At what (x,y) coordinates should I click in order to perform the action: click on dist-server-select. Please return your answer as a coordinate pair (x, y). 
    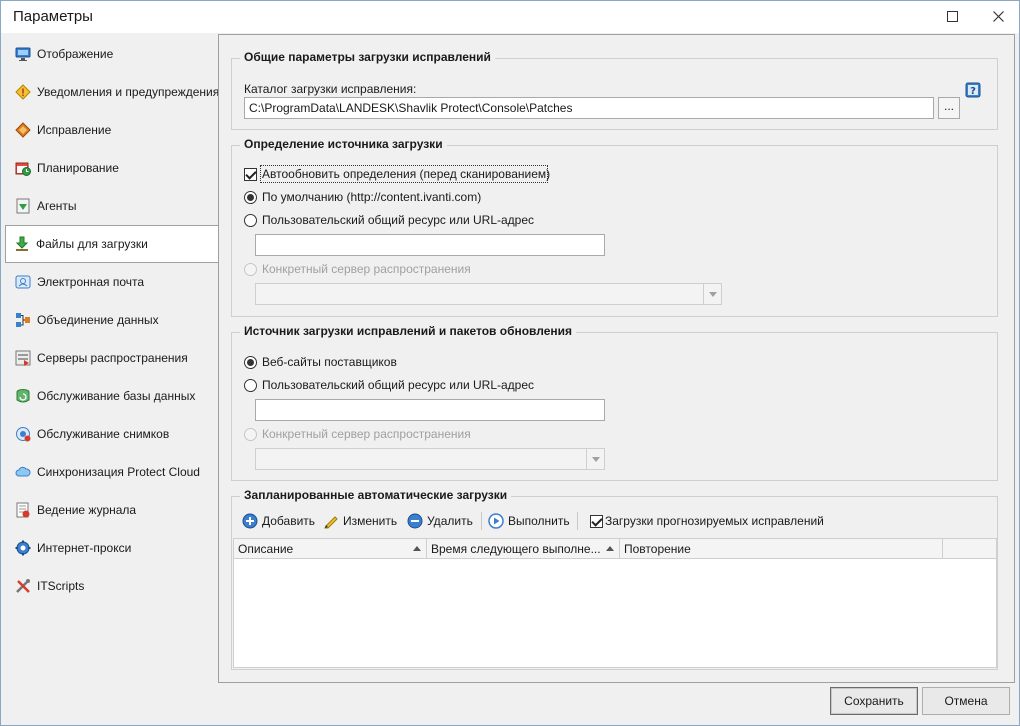
    Looking at the image, I should click on (488, 294).